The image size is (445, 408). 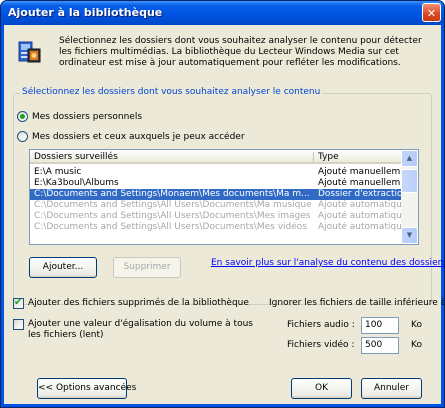 What do you see at coordinates (416, 325) in the screenshot?
I see `audio-size-unit: Ko` at bounding box center [416, 325].